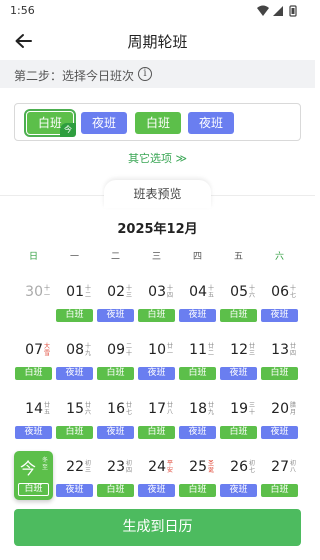  I want to click on calendar-day: 10 廿一 夜班, so click(156, 367).